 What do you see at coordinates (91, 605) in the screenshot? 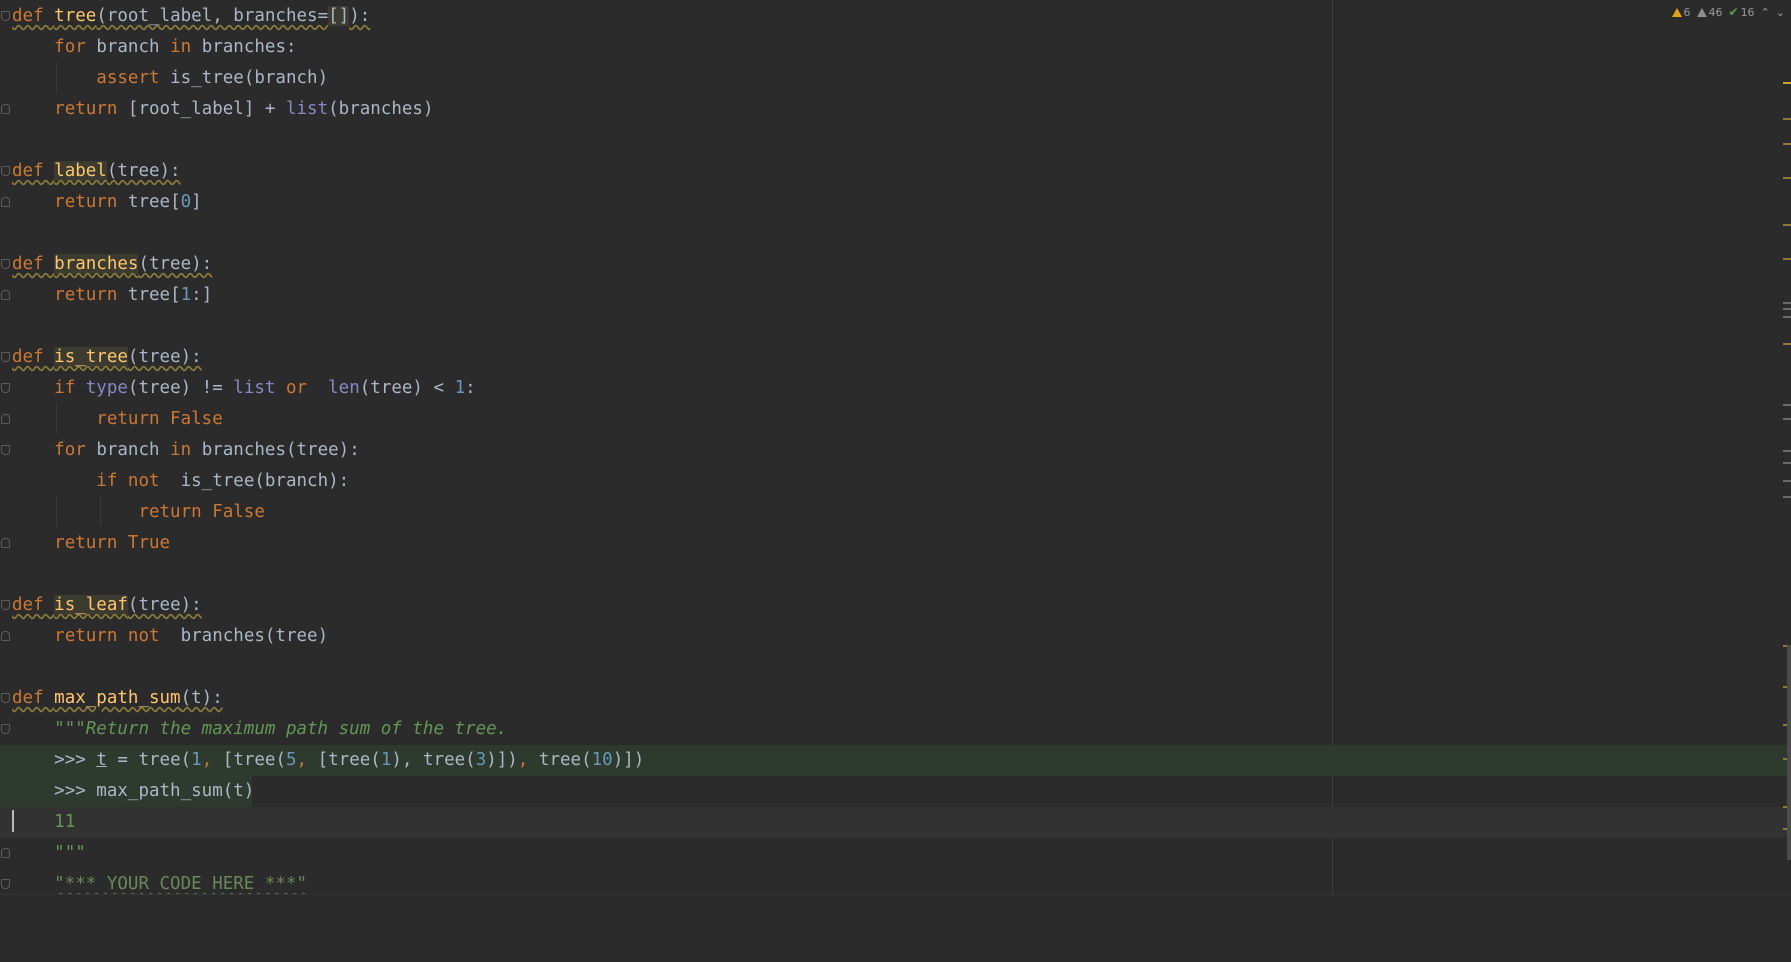
I see `function-name: is_leaf` at bounding box center [91, 605].